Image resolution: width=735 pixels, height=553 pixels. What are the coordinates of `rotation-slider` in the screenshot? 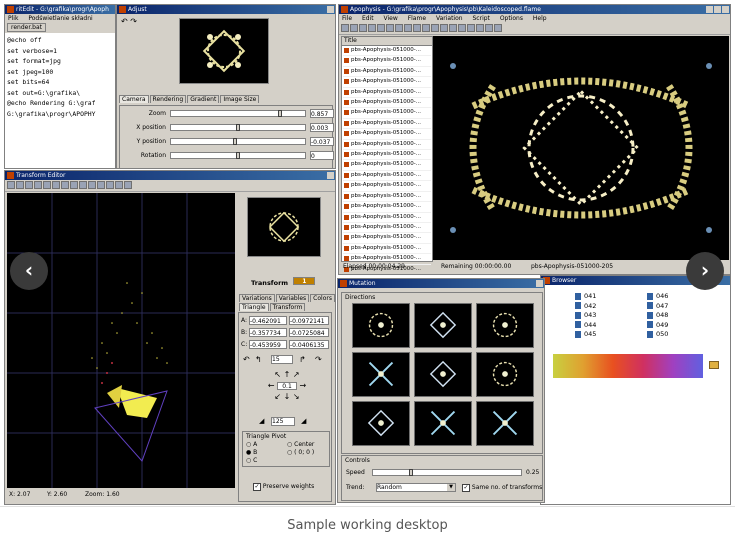 It's located at (238, 155).